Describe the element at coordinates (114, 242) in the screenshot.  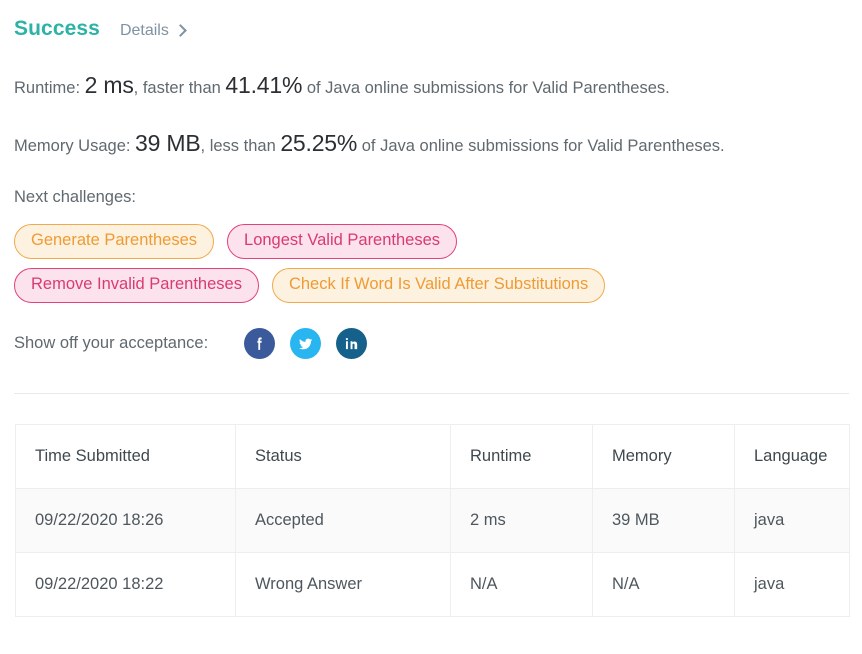
I see `challenge-pill-generate-parentheses: Generate Parentheses` at that location.